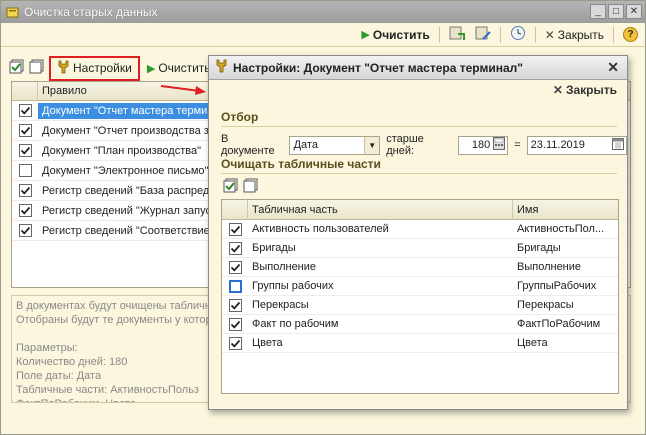 The height and width of the screenshot is (435, 646). I want to click on name-cell: Цвета, so click(532, 343).